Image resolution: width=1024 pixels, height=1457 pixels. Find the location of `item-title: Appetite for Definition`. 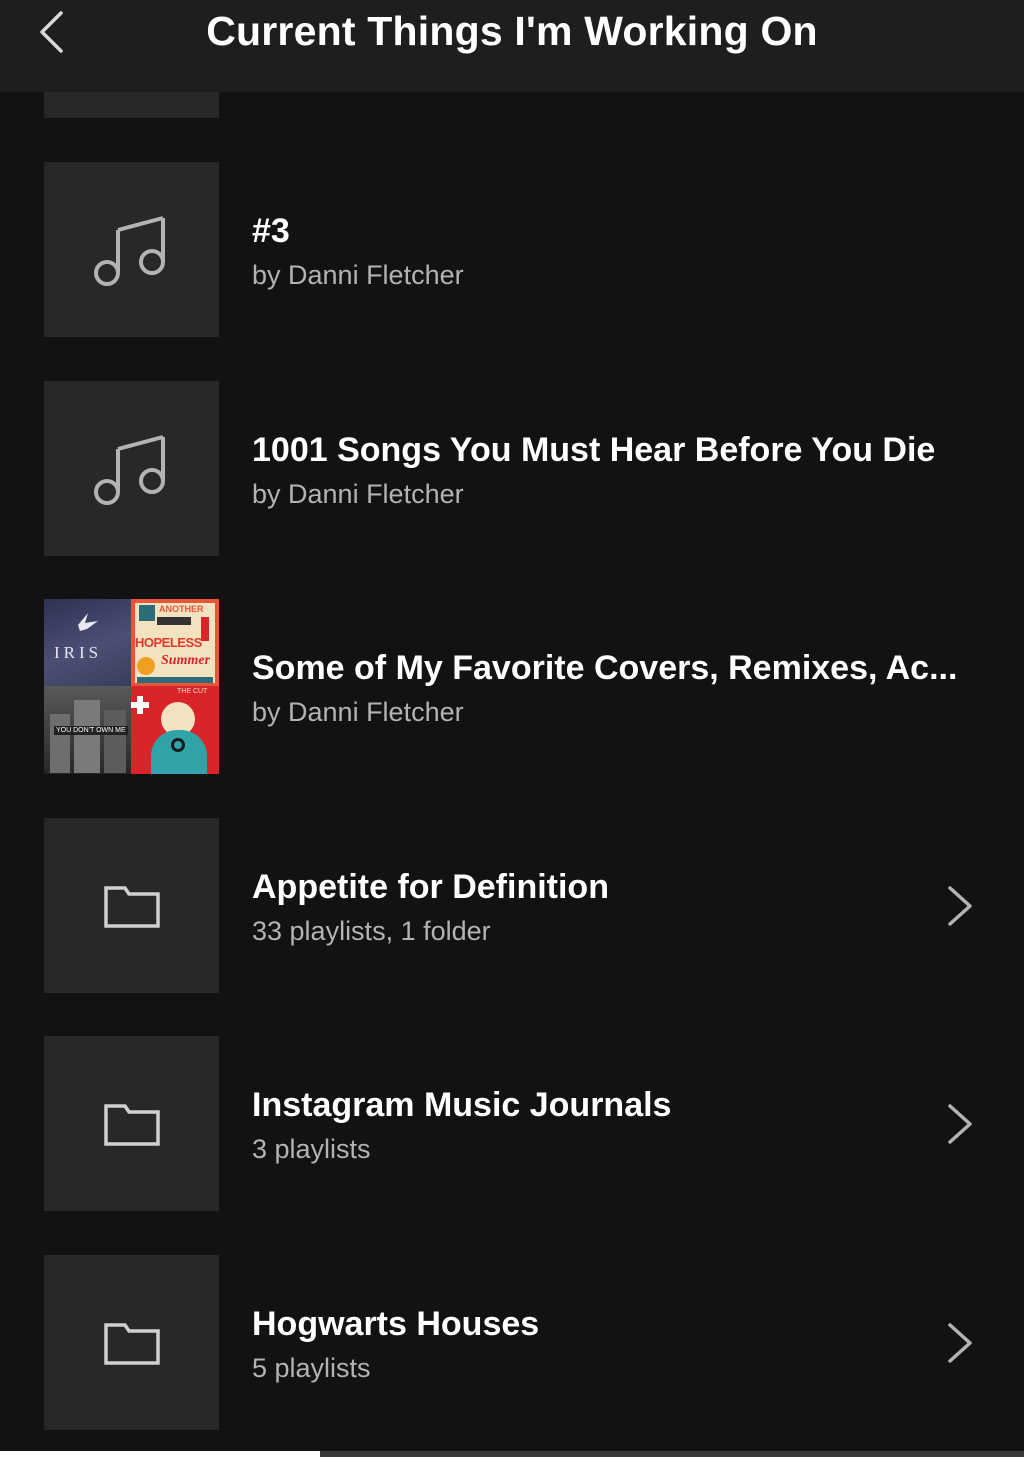

item-title: Appetite for Definition is located at coordinates (430, 887).